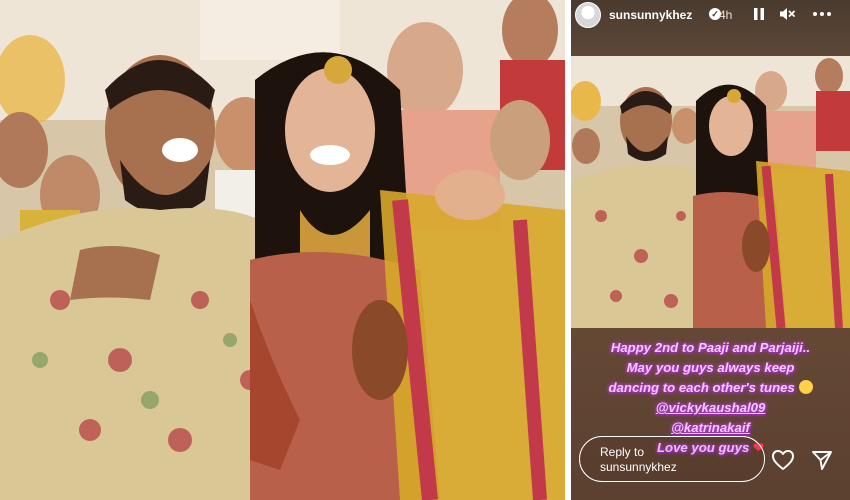 Image resolution: width=850 pixels, height=500 pixels. I want to click on speaker-muted-icon, so click(787, 14).